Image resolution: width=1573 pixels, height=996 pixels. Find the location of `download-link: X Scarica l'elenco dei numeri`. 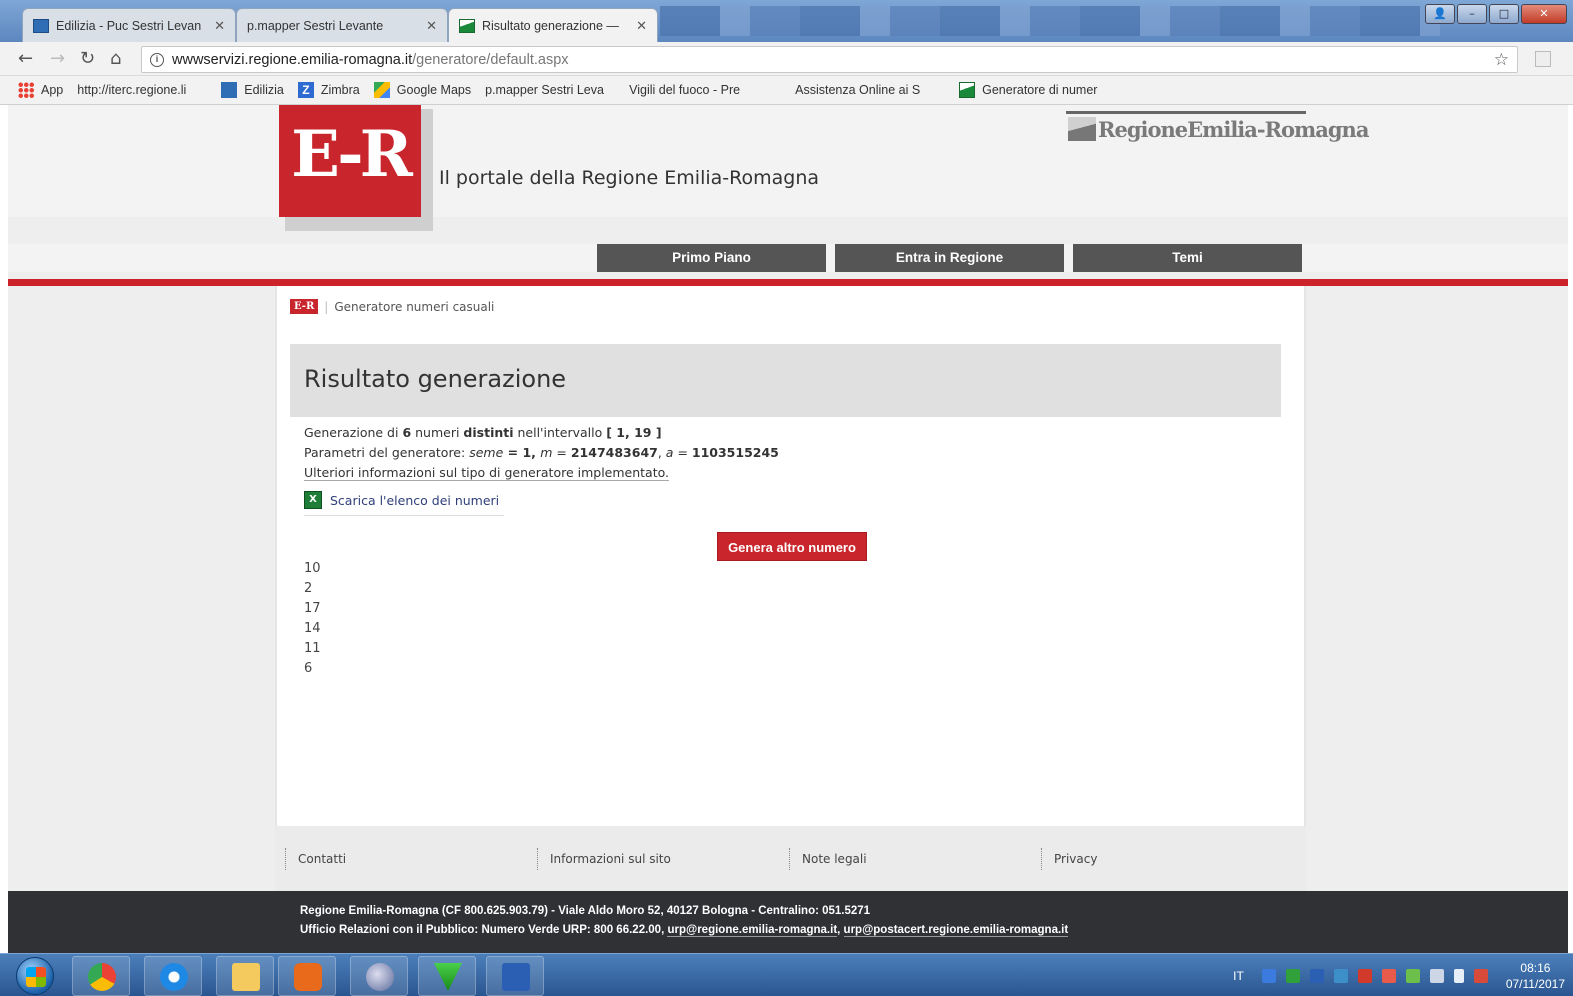

download-link: X Scarica l'elenco dei numeri is located at coordinates (404, 503).